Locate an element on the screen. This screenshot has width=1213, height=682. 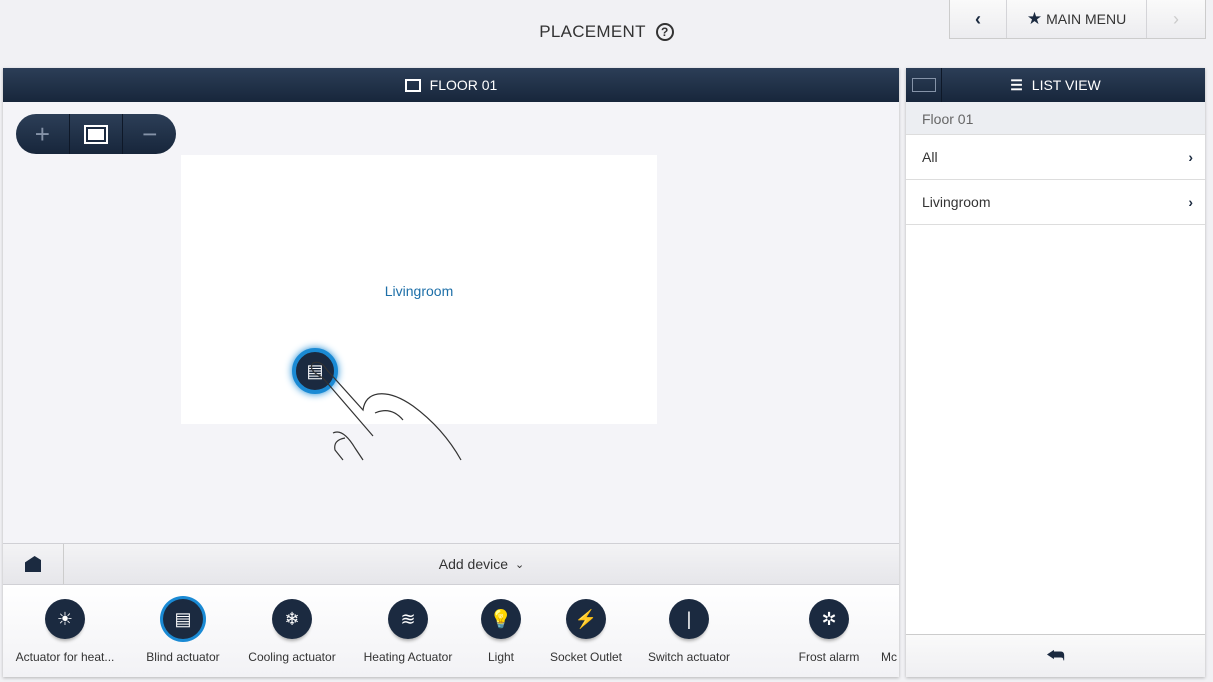
home-button is located at coordinates (33, 564).